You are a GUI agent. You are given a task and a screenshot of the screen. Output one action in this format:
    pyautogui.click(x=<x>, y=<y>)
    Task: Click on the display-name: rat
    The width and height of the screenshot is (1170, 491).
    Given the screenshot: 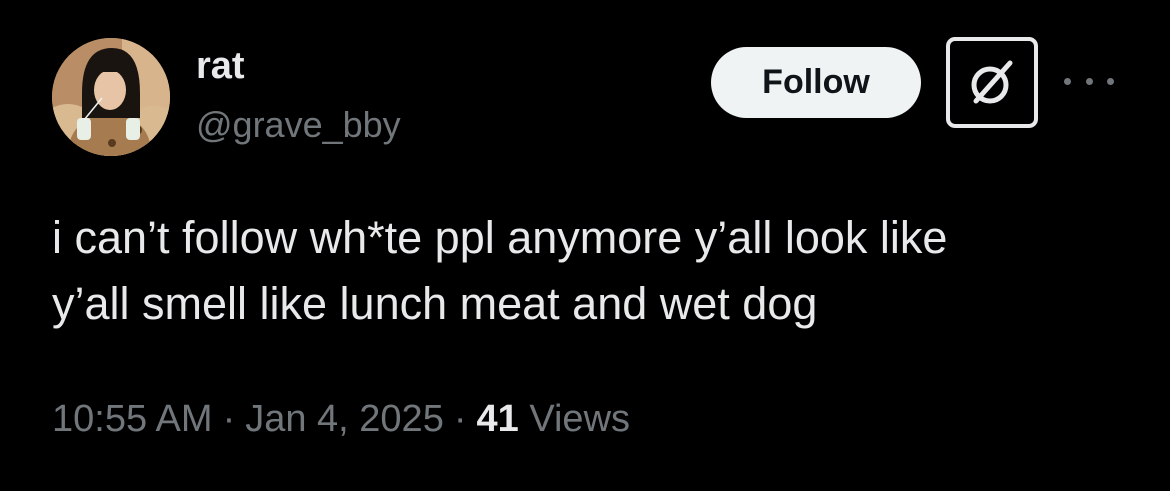 What is the action you would take?
    pyautogui.click(x=220, y=66)
    